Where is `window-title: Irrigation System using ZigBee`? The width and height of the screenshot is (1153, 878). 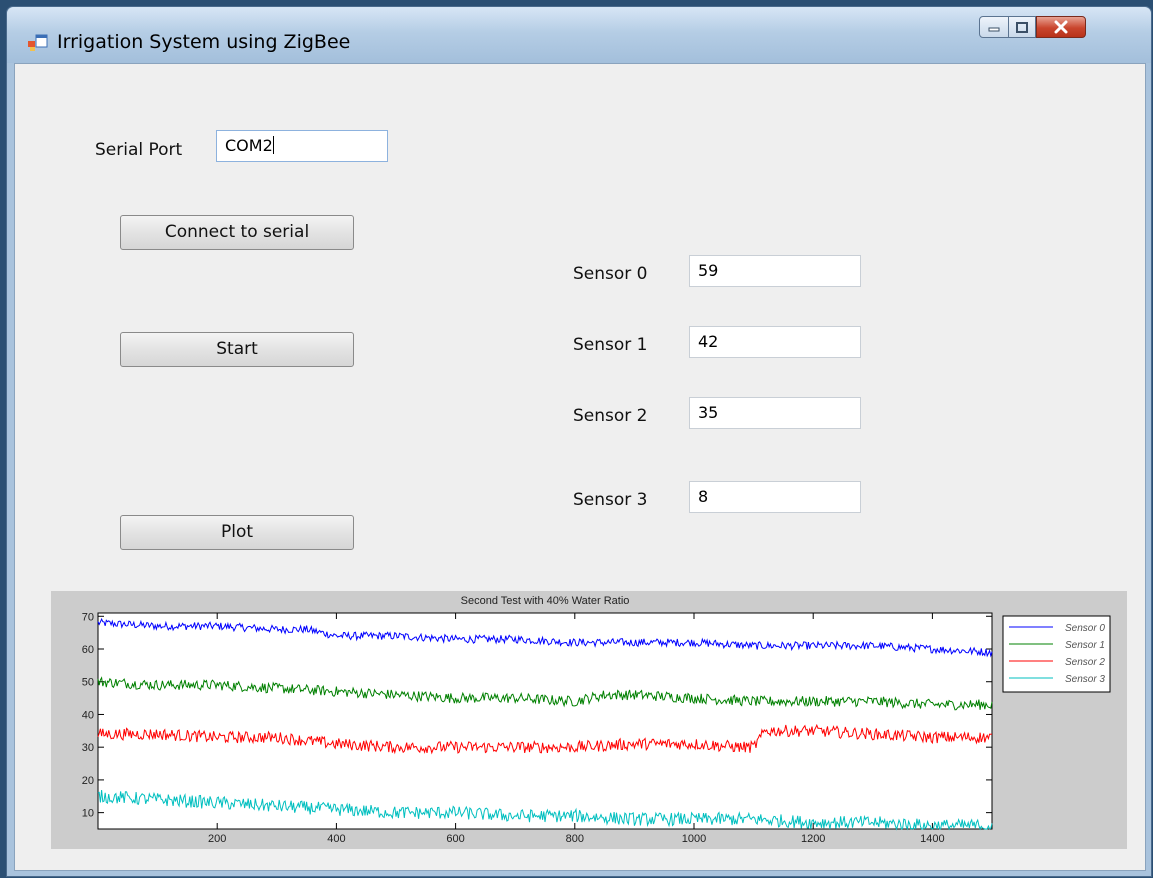 window-title: Irrigation System using ZigBee is located at coordinates (204, 42).